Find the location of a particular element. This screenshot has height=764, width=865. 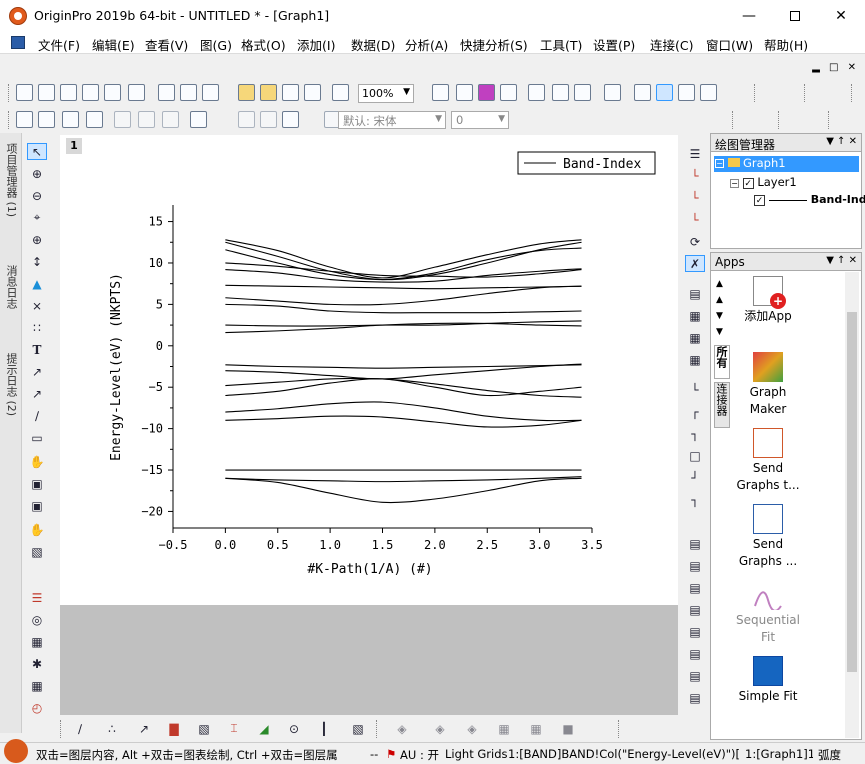

3d-ternary-icon: ▦ is located at coordinates (536, 728).